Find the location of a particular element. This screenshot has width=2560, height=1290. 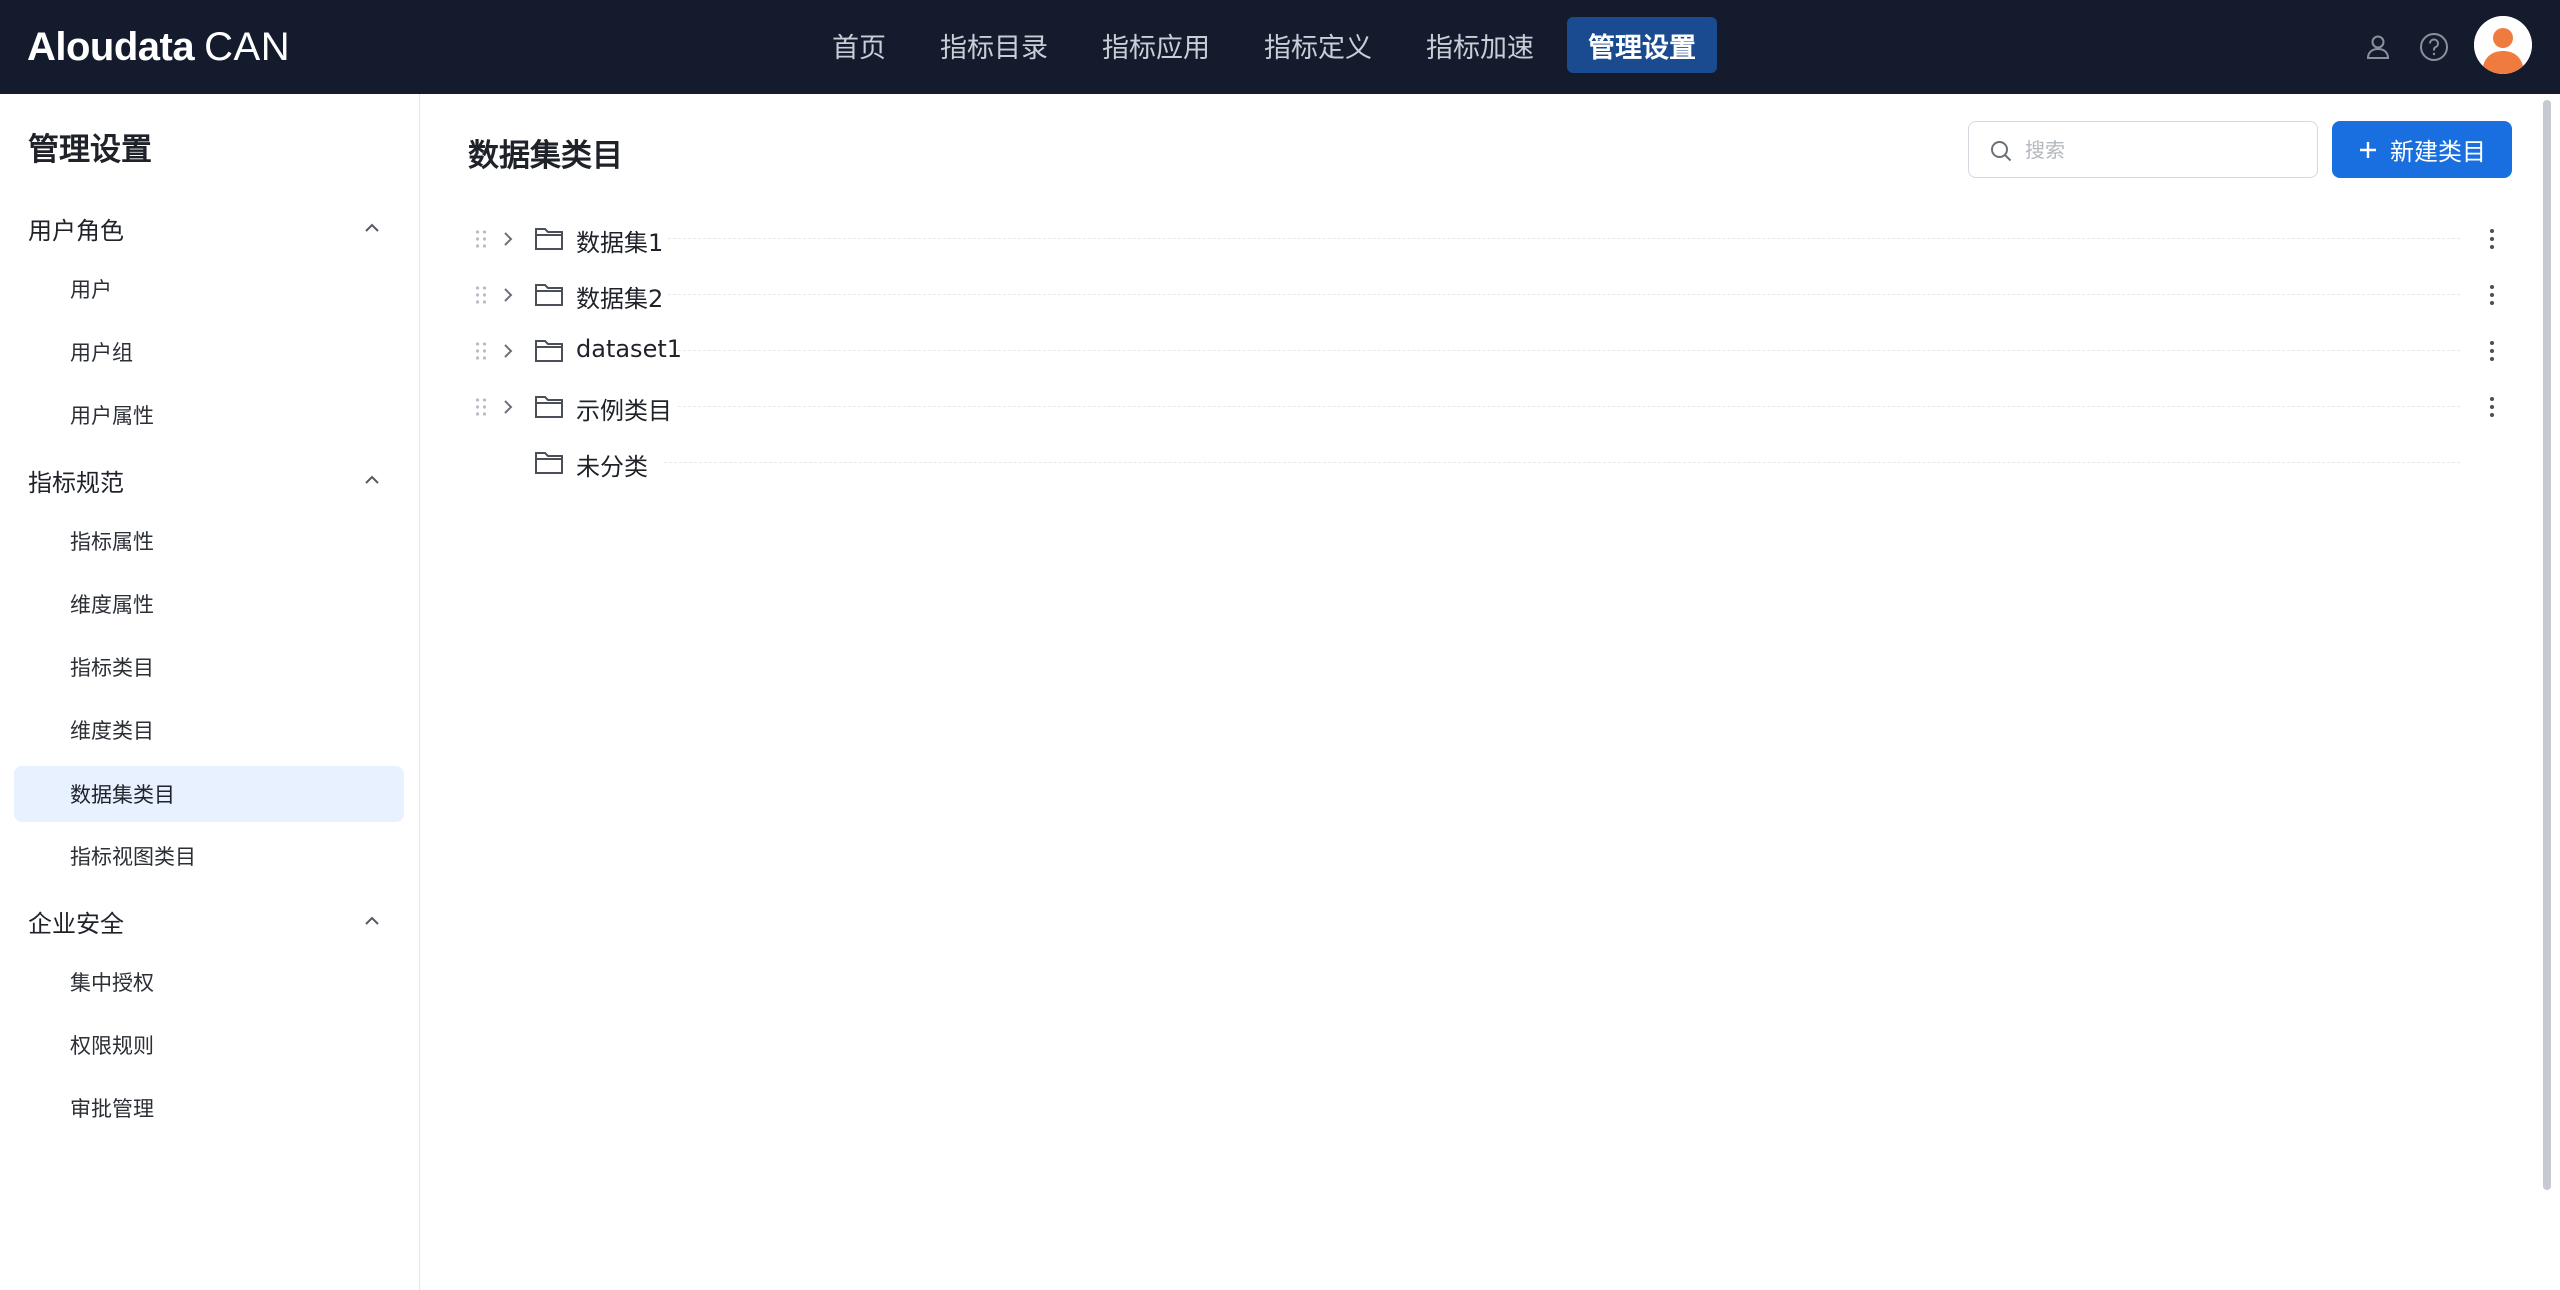

main-nav: 首页 指标目录 指标应用 指标定义 指标加速 管理设置 is located at coordinates (1270, 45).